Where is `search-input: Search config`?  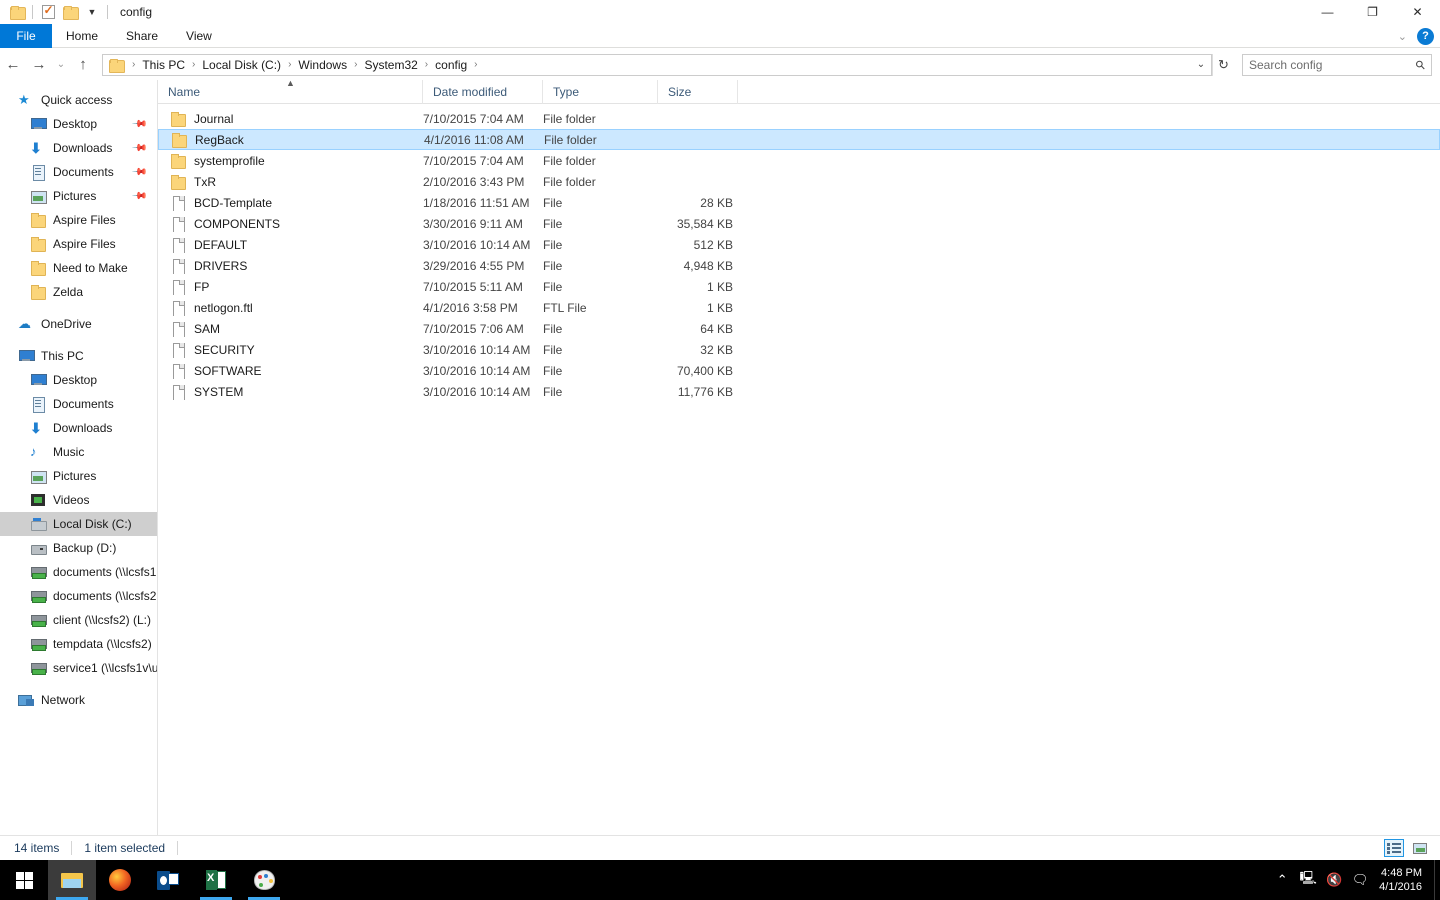 search-input: Search config is located at coordinates (1285, 65).